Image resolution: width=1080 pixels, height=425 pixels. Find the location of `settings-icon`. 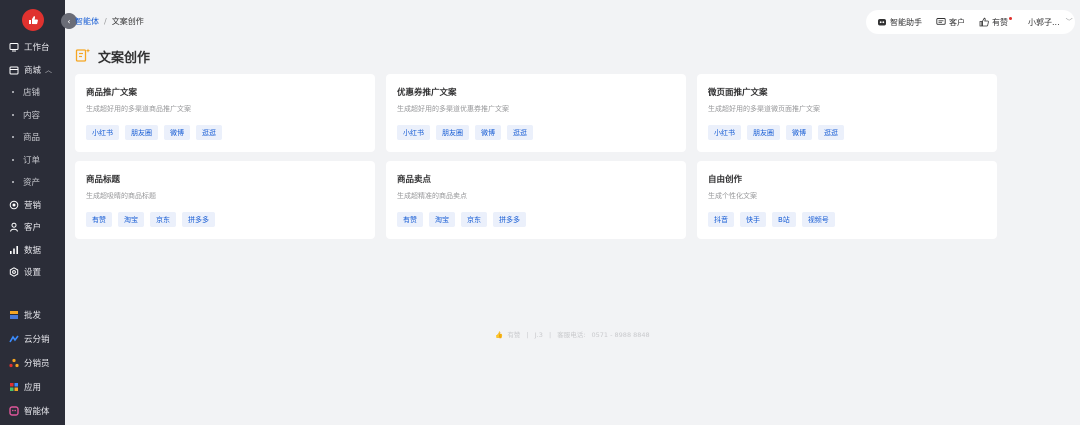

settings-icon is located at coordinates (14, 272).